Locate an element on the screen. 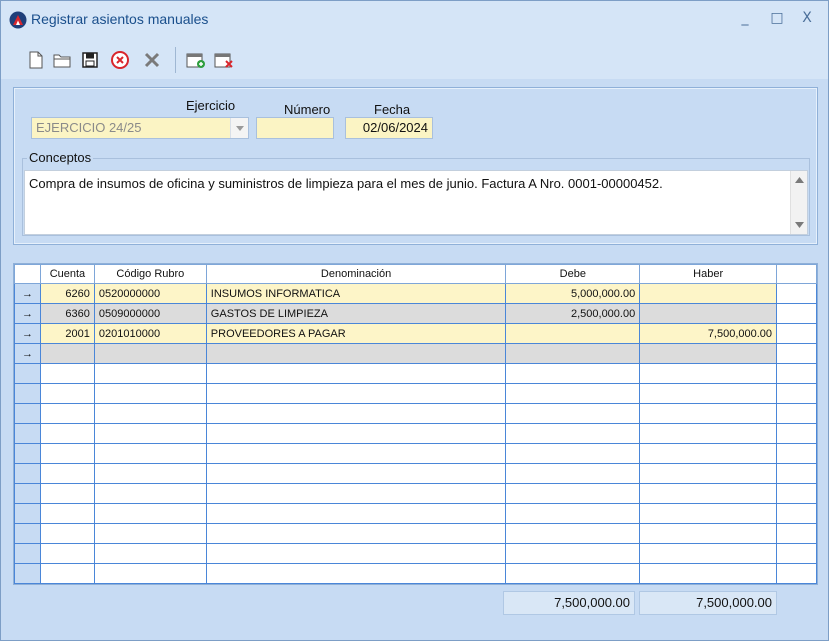 The image size is (829, 641). cancel-circle-icon is located at coordinates (120, 60).